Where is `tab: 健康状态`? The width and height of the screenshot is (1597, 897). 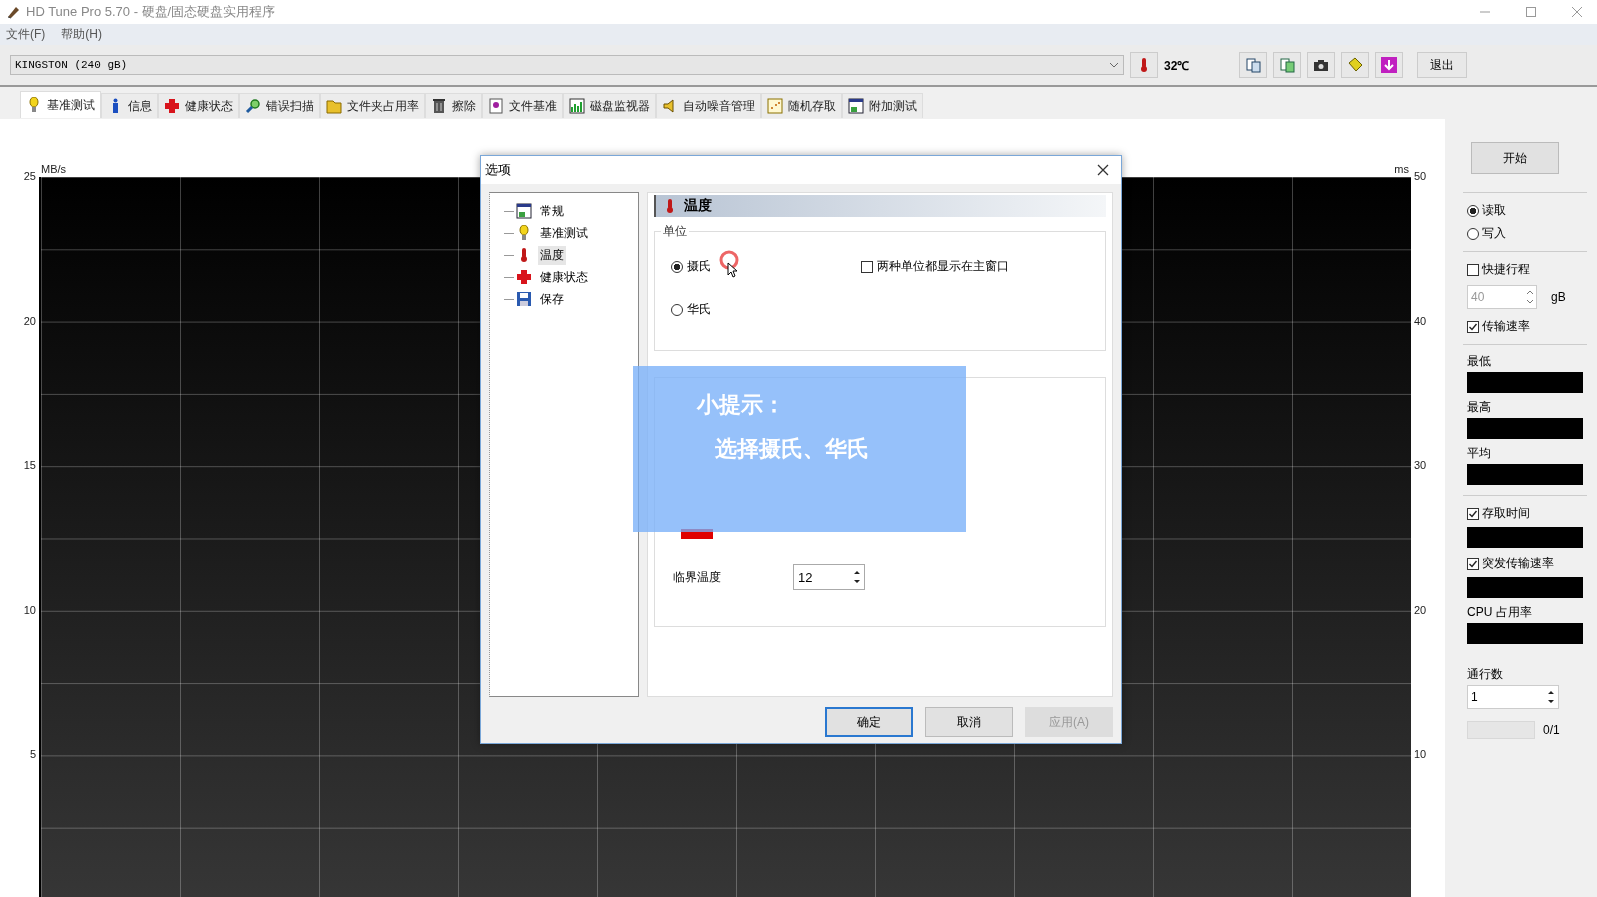
tab: 健康状态 is located at coordinates (198, 105).